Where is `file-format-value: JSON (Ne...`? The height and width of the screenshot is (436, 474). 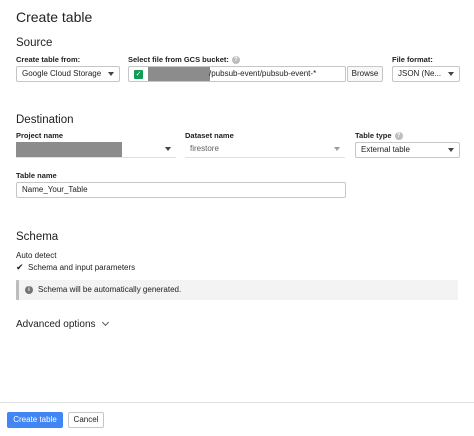
file-format-value: JSON (Ne... is located at coordinates (420, 73).